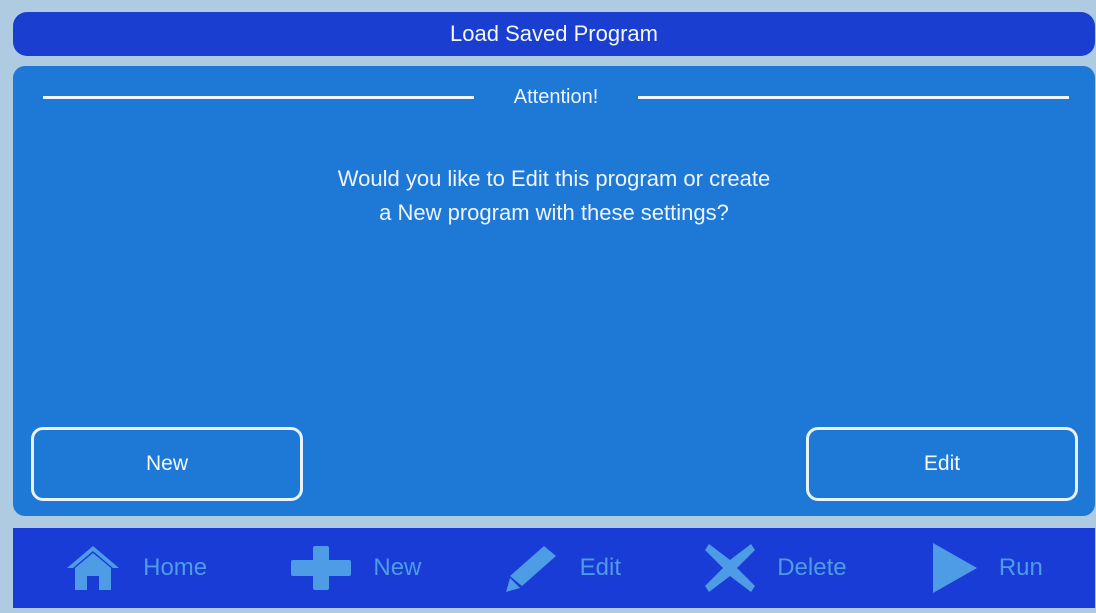  Describe the element at coordinates (356, 568) in the screenshot. I see `toolbar-new-button: New` at that location.